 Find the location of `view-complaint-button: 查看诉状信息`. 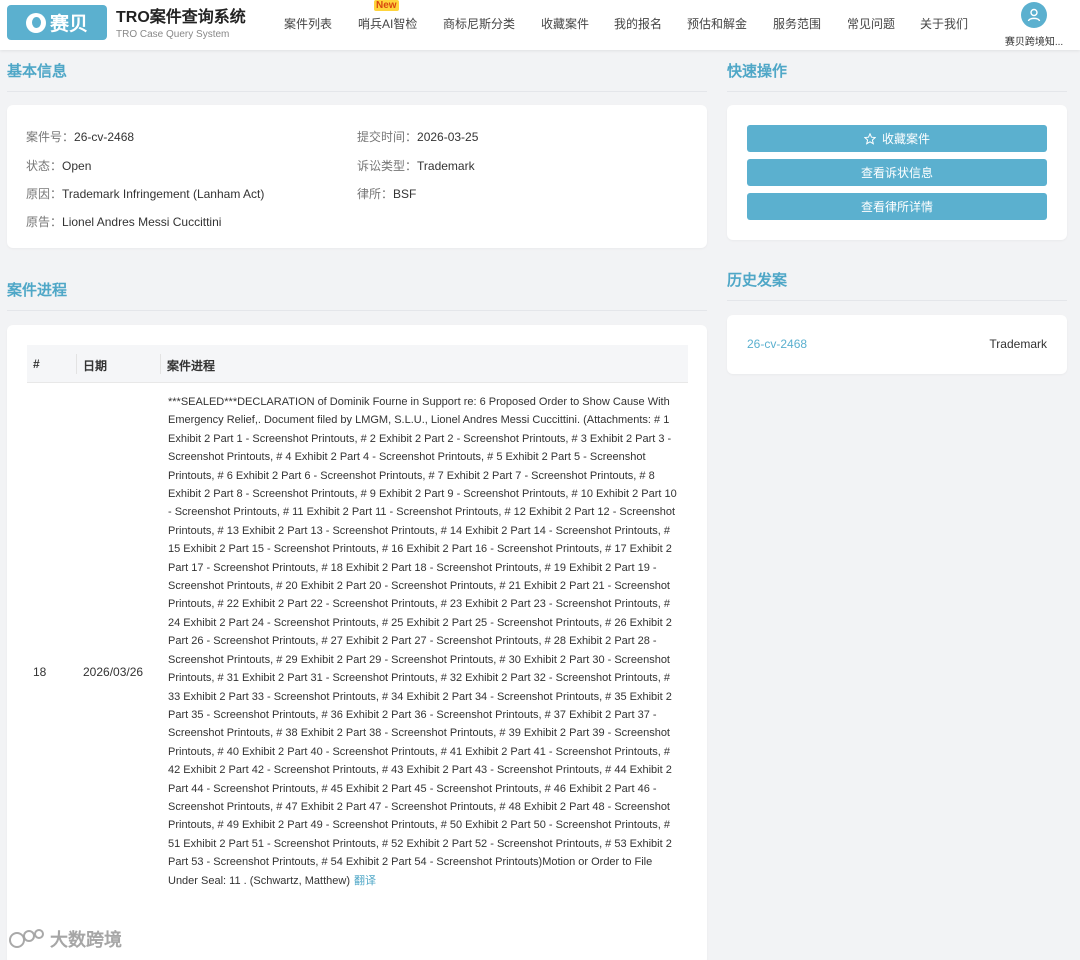

view-complaint-button: 查看诉状信息 is located at coordinates (897, 172).